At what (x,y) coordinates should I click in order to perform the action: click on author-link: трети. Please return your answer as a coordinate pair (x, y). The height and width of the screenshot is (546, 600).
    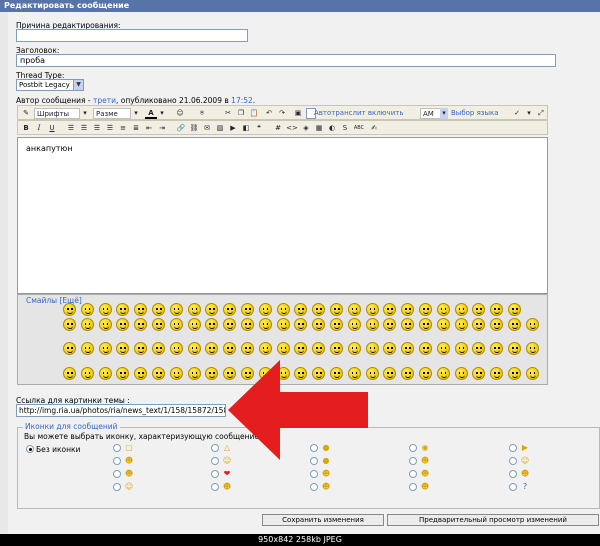
    Looking at the image, I should click on (104, 100).